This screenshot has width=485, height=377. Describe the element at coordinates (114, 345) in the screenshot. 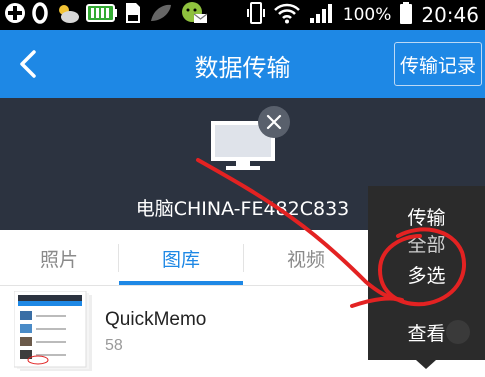

I see `album-count: 58` at that location.